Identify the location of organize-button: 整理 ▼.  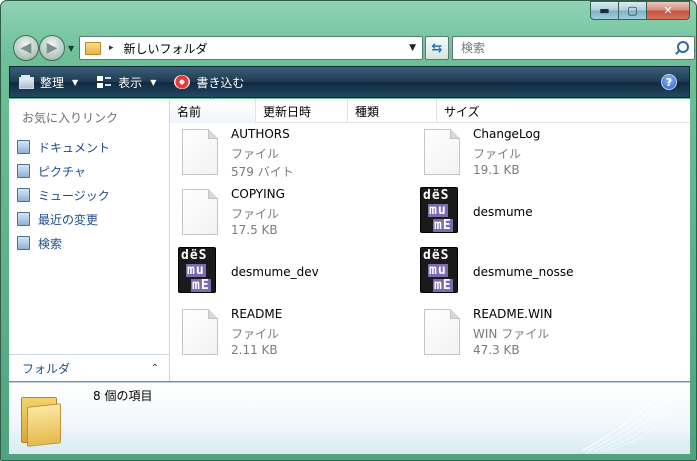
(49, 82).